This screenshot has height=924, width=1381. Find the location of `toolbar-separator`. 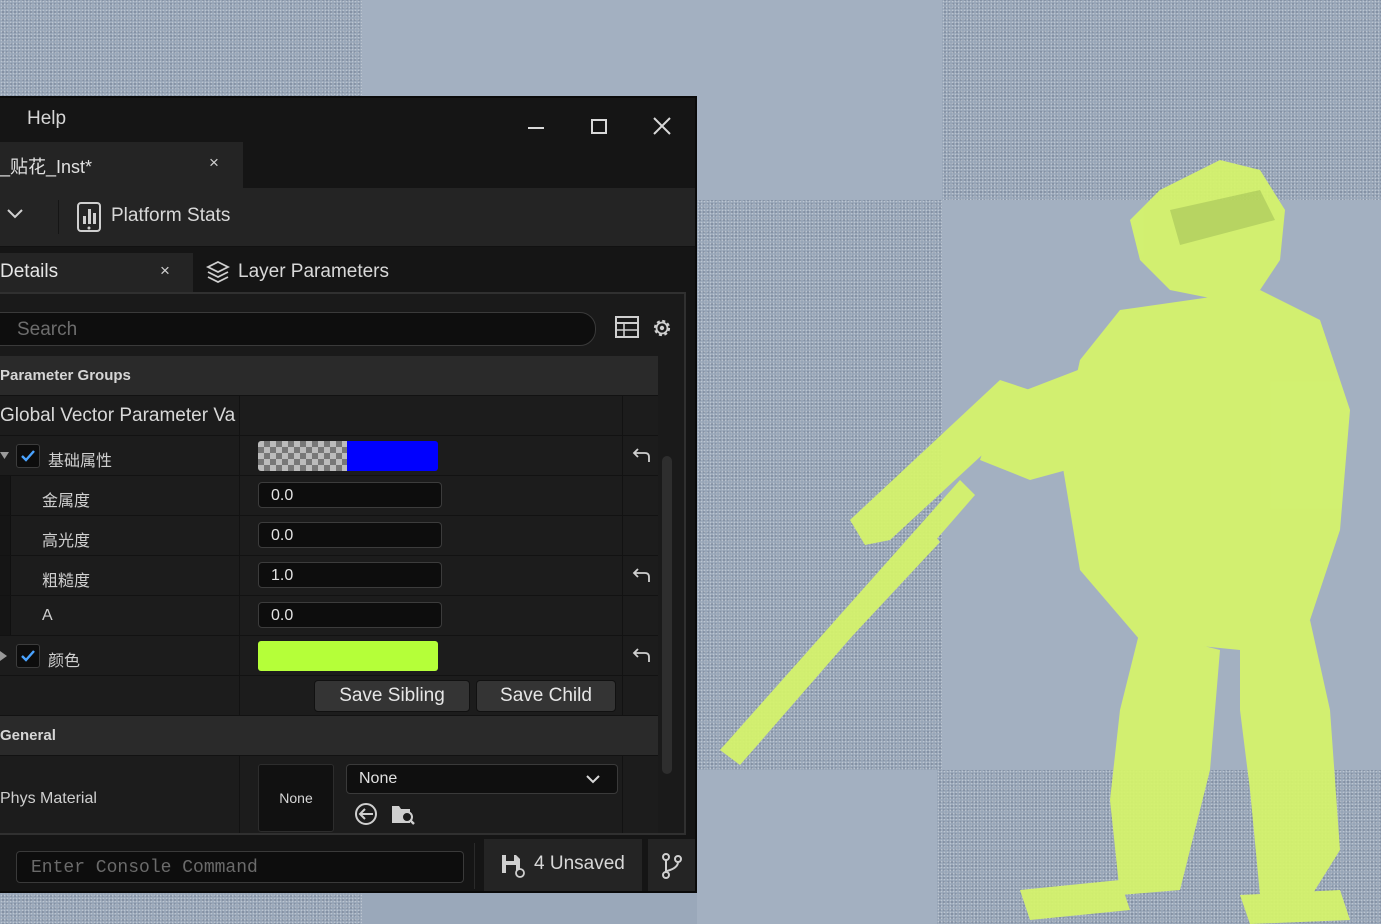

toolbar-separator is located at coordinates (58, 217).